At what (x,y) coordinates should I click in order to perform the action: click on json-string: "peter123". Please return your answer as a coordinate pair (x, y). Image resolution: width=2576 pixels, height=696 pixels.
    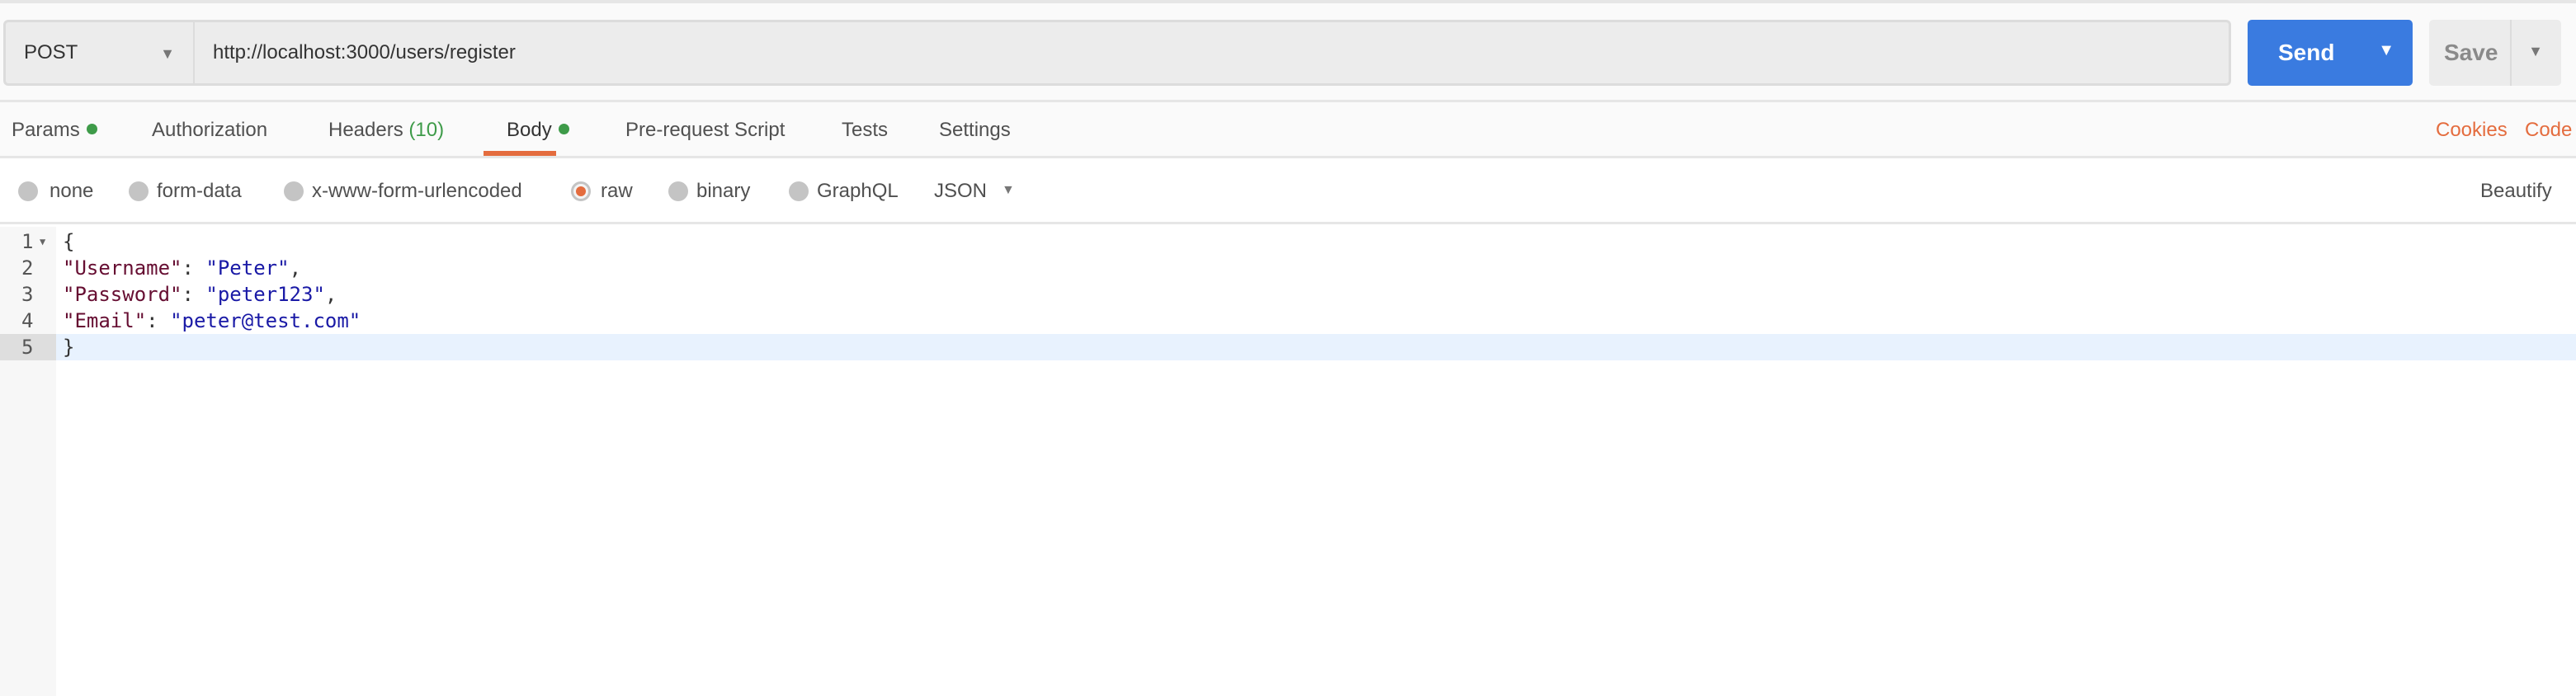
    Looking at the image, I should click on (265, 294).